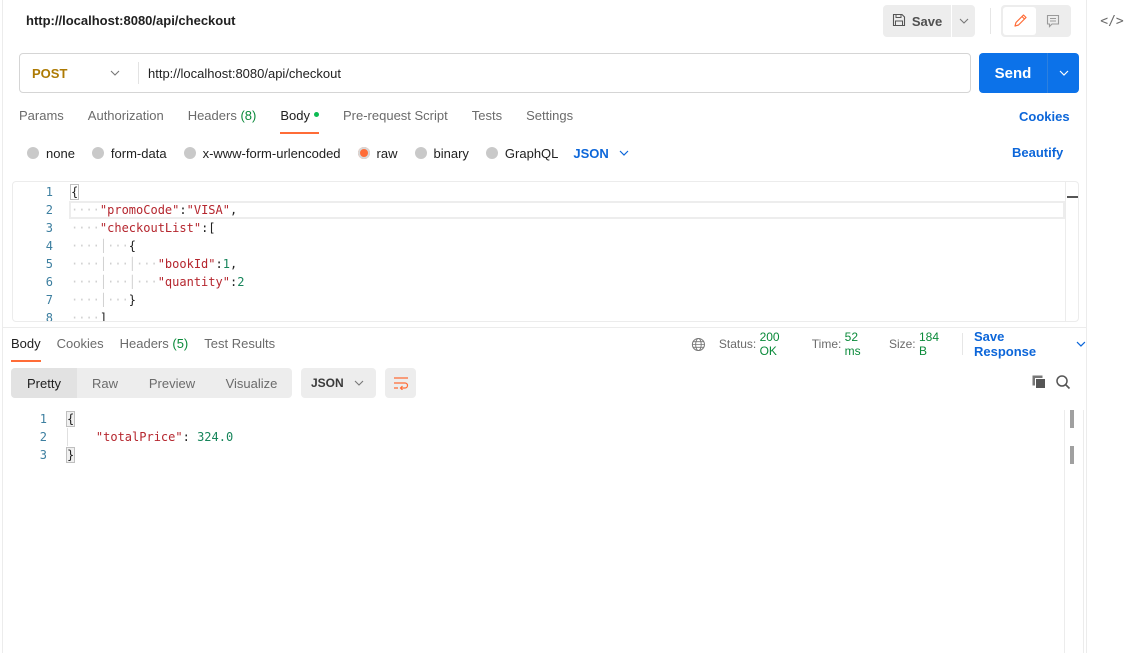 Image resolution: width=1135 pixels, height=653 pixels. I want to click on tab-tests: Tests, so click(487, 120).